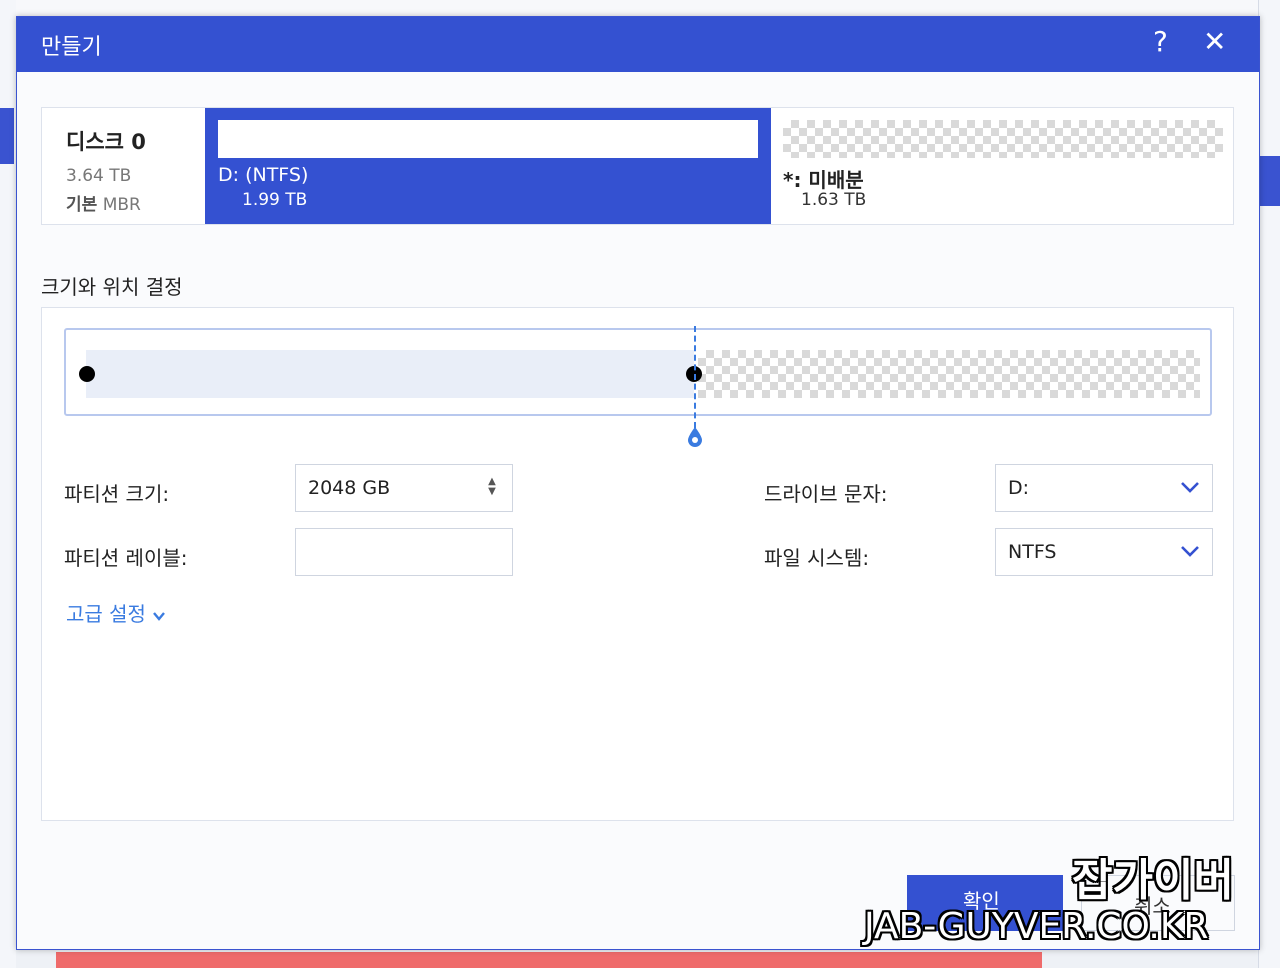 The image size is (1280, 968). I want to click on cancel-button-label: 취소, so click(1152, 907).